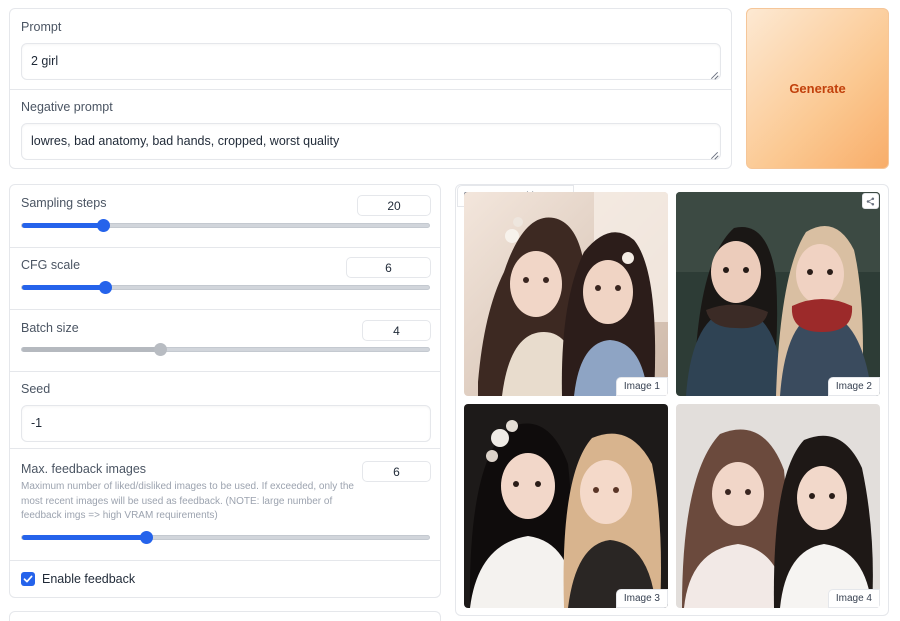  Describe the element at coordinates (817, 88) in the screenshot. I see `generate-button: Generate` at that location.